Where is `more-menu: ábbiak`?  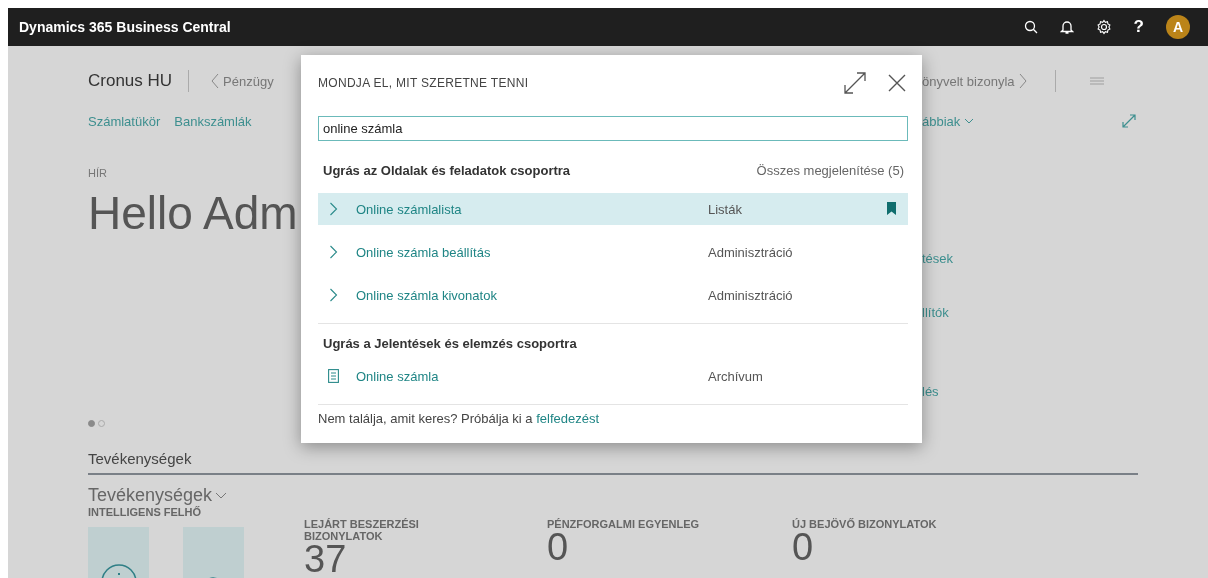 more-menu: ábbiak is located at coordinates (948, 121).